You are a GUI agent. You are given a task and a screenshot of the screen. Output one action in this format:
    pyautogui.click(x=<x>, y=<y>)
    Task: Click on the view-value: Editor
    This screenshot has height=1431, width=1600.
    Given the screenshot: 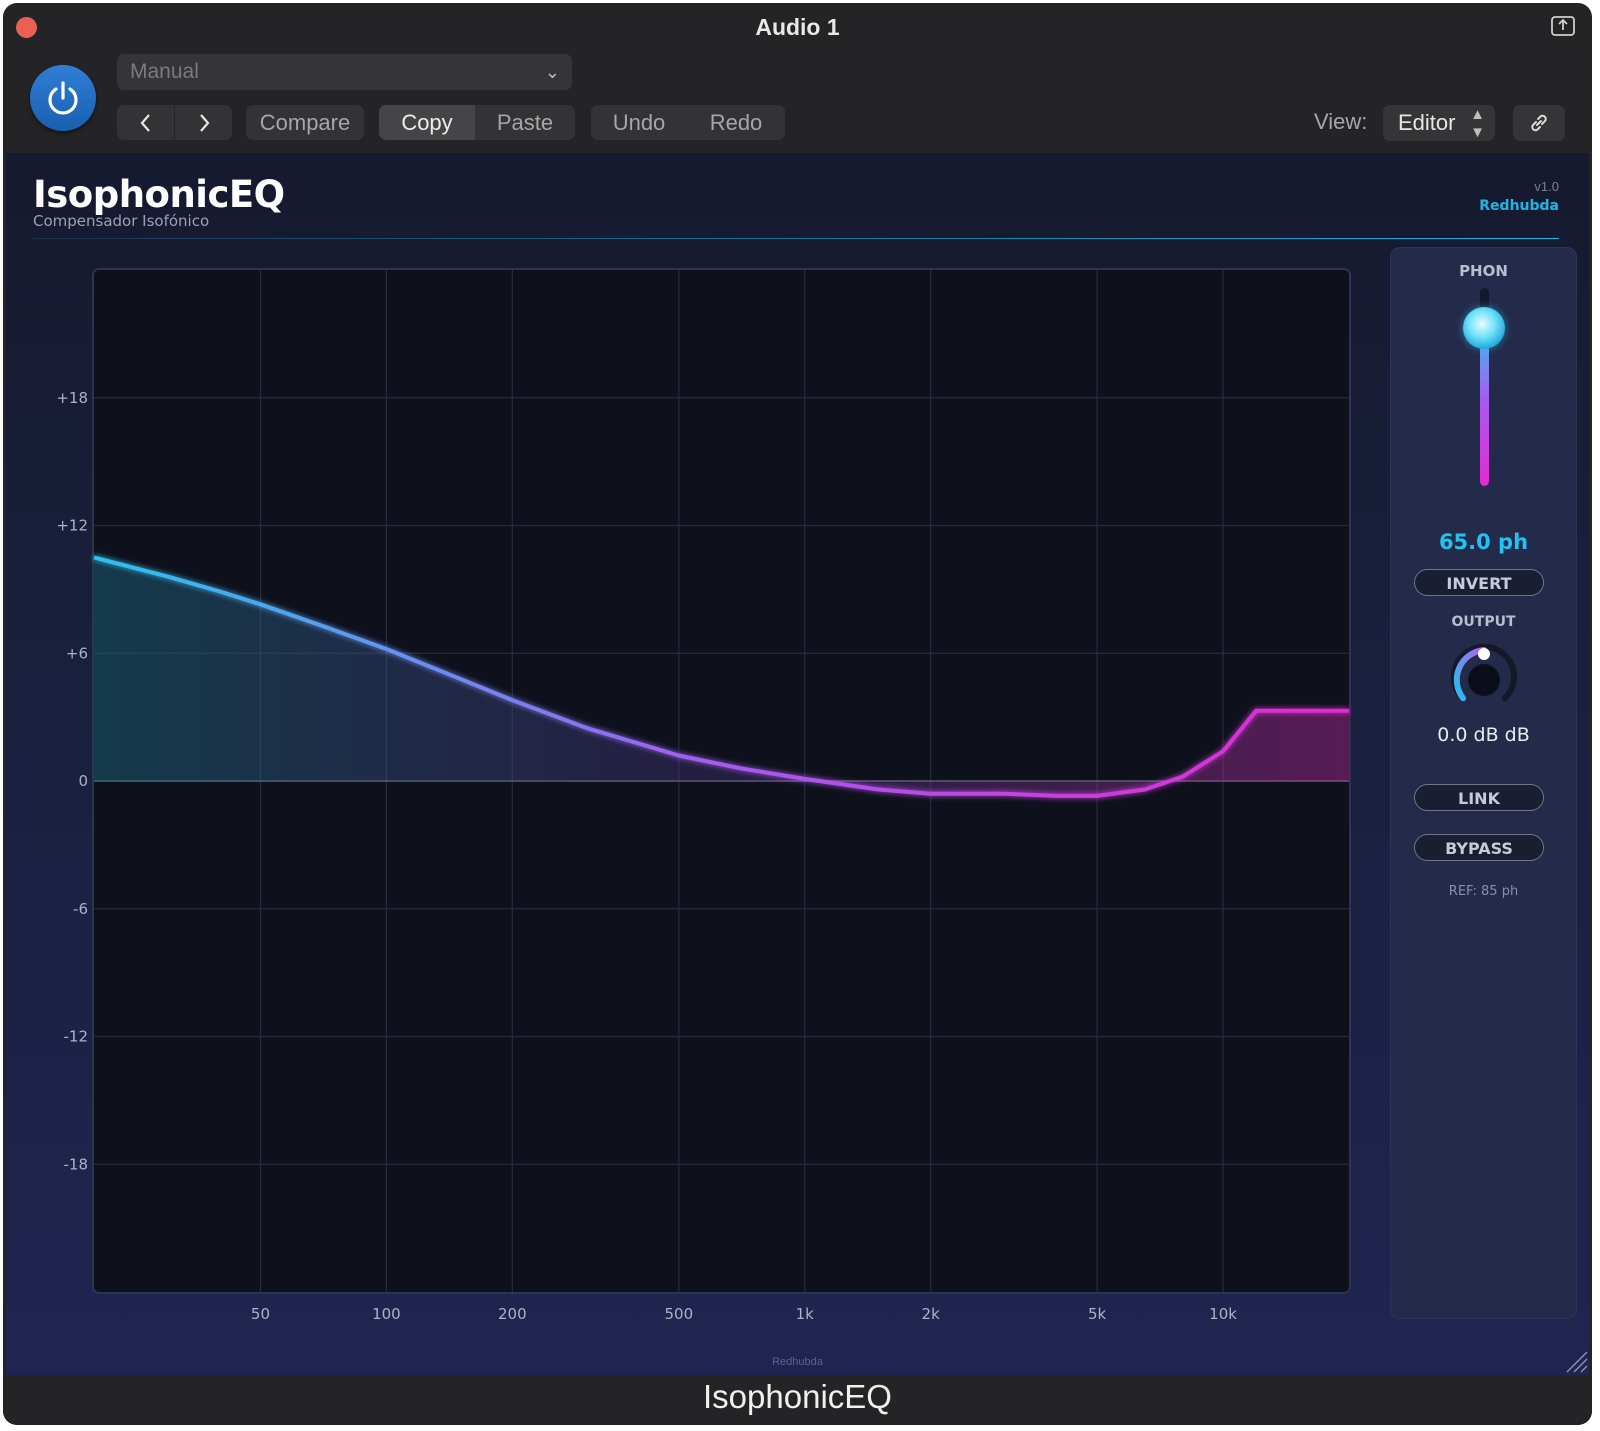 What is the action you would take?
    pyautogui.click(x=1427, y=122)
    